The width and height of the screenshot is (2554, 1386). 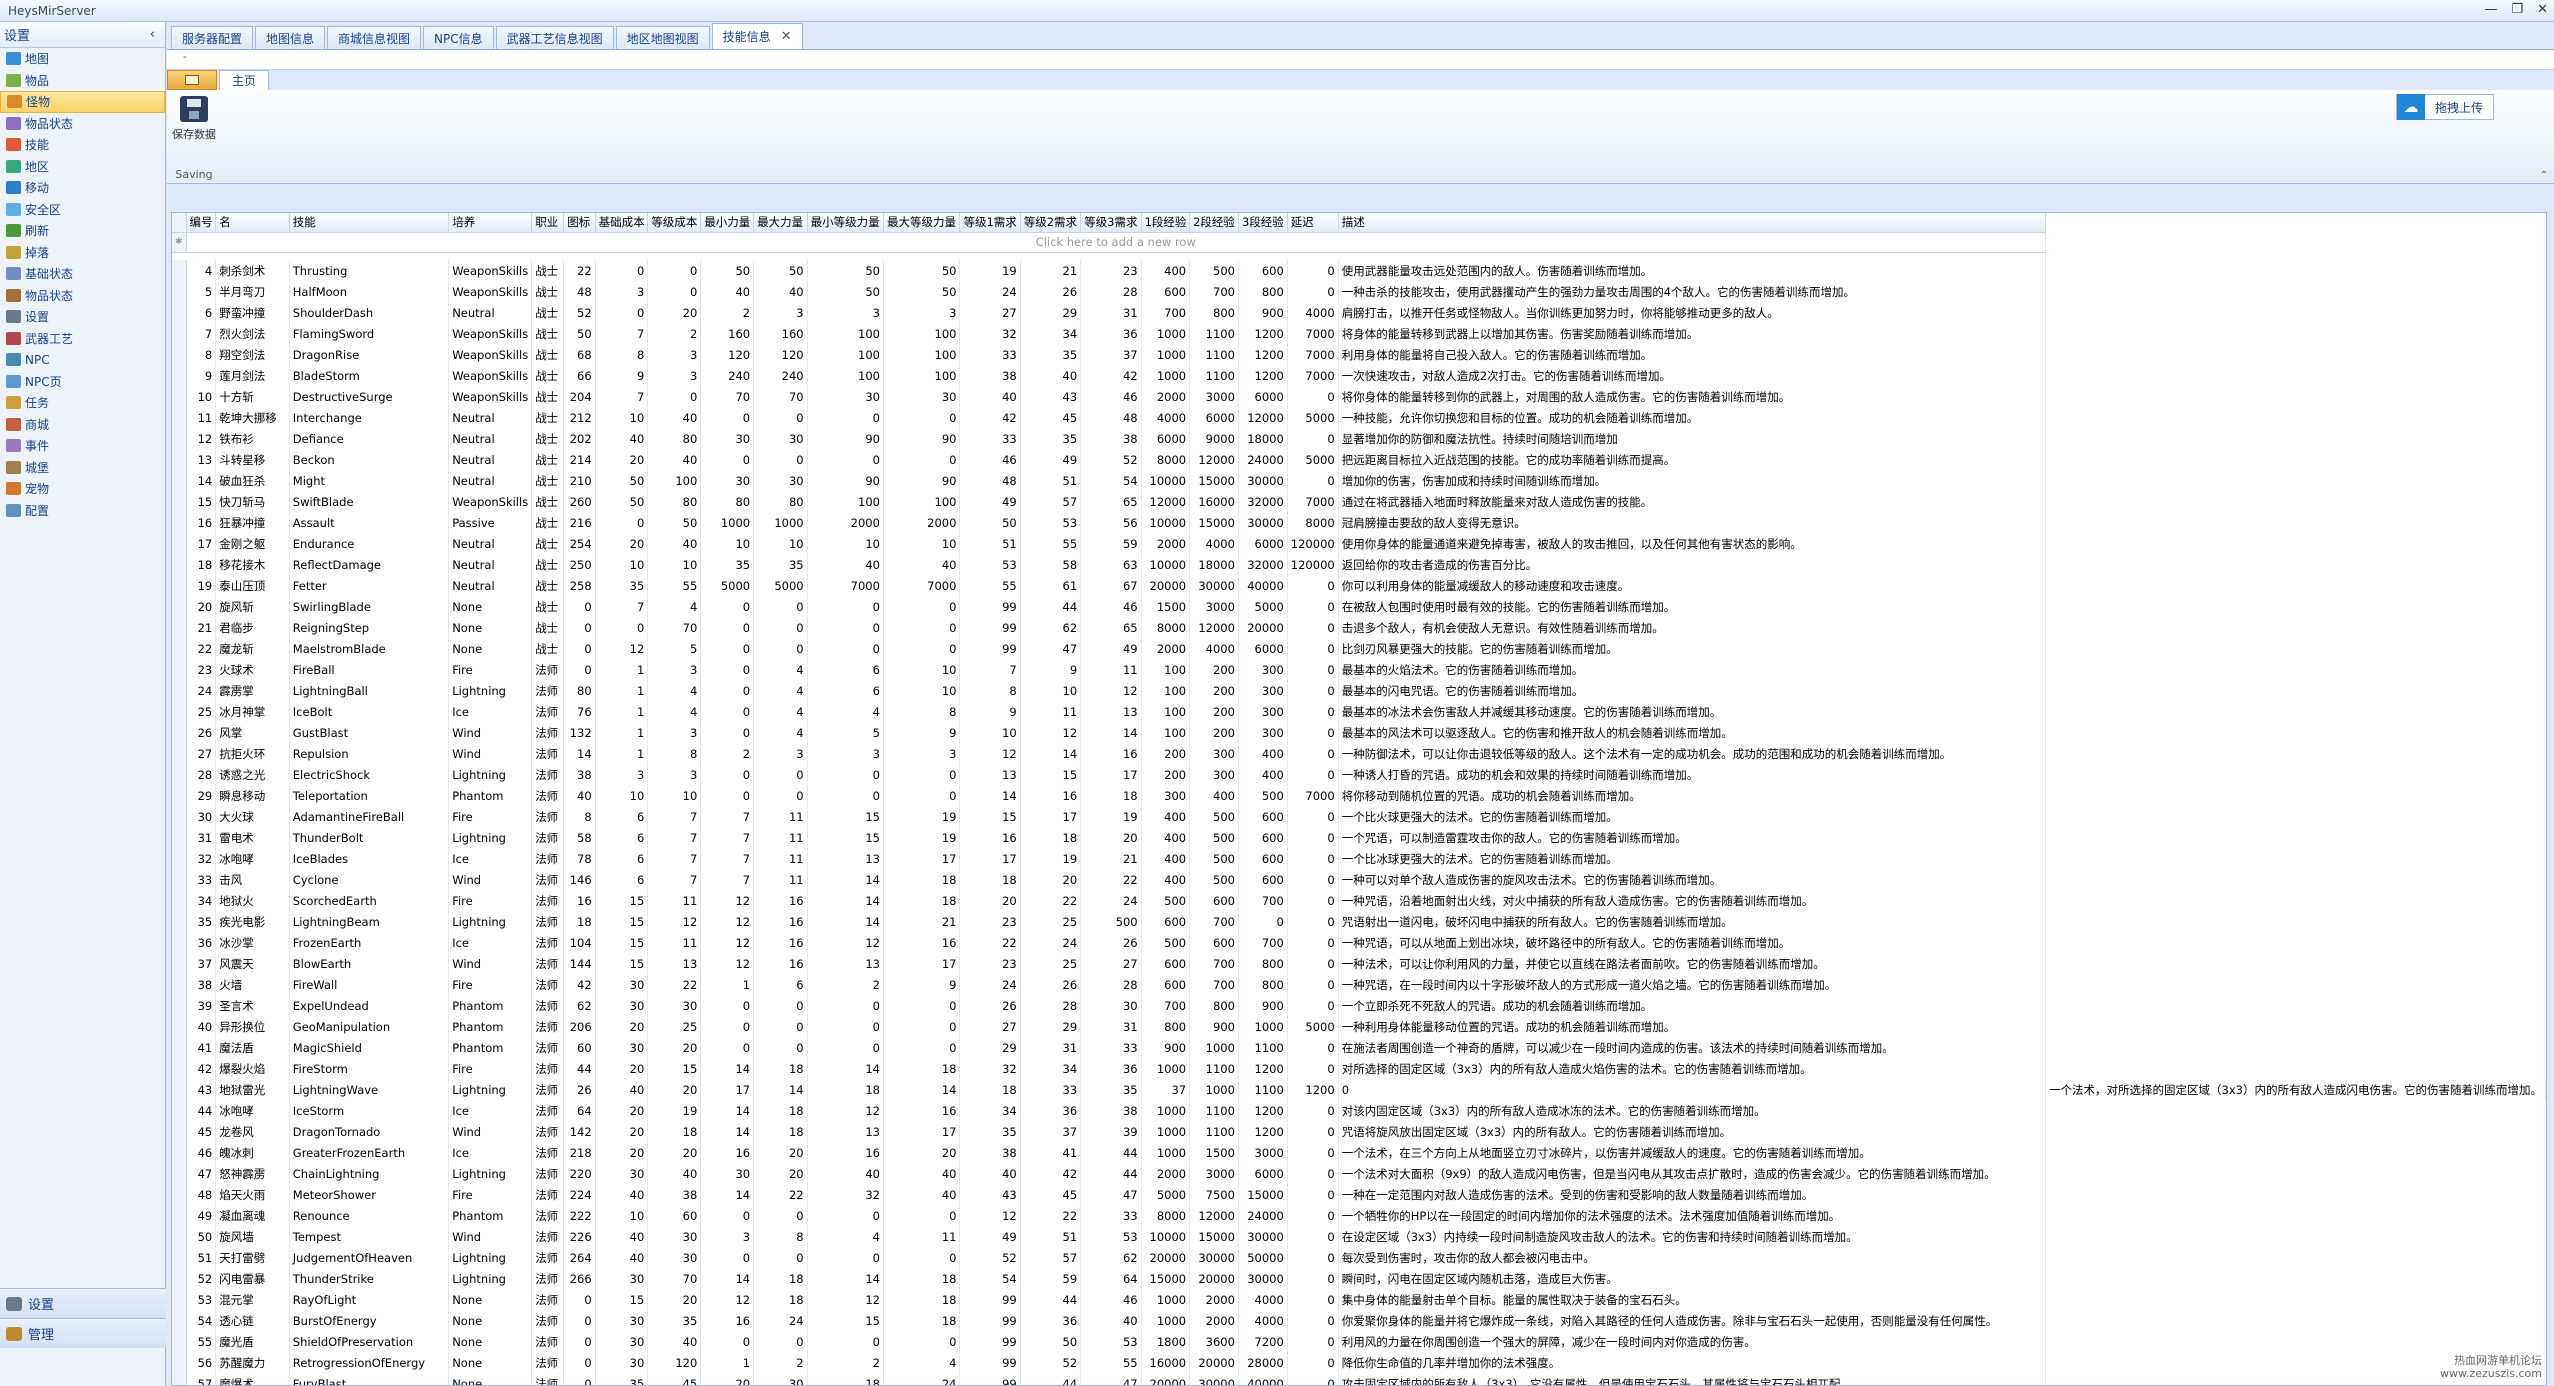 I want to click on column-header: 职业, so click(x=548, y=223).